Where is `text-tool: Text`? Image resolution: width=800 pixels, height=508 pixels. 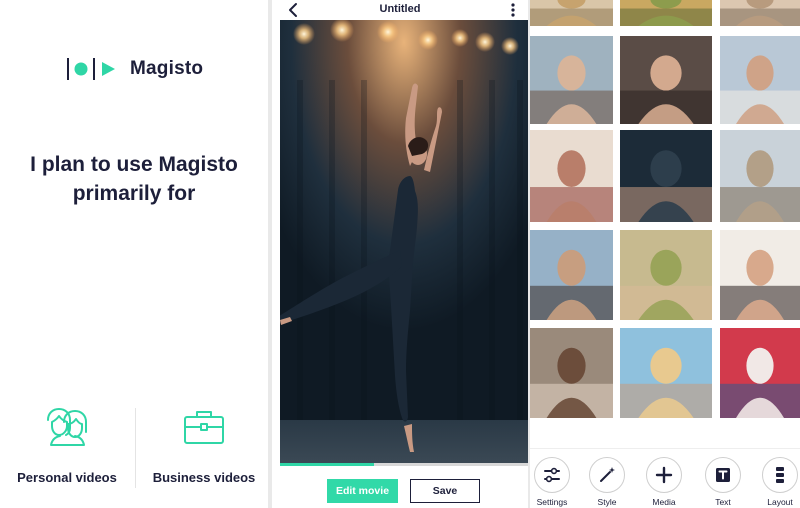
text-tool: Text is located at coordinates (723, 482).